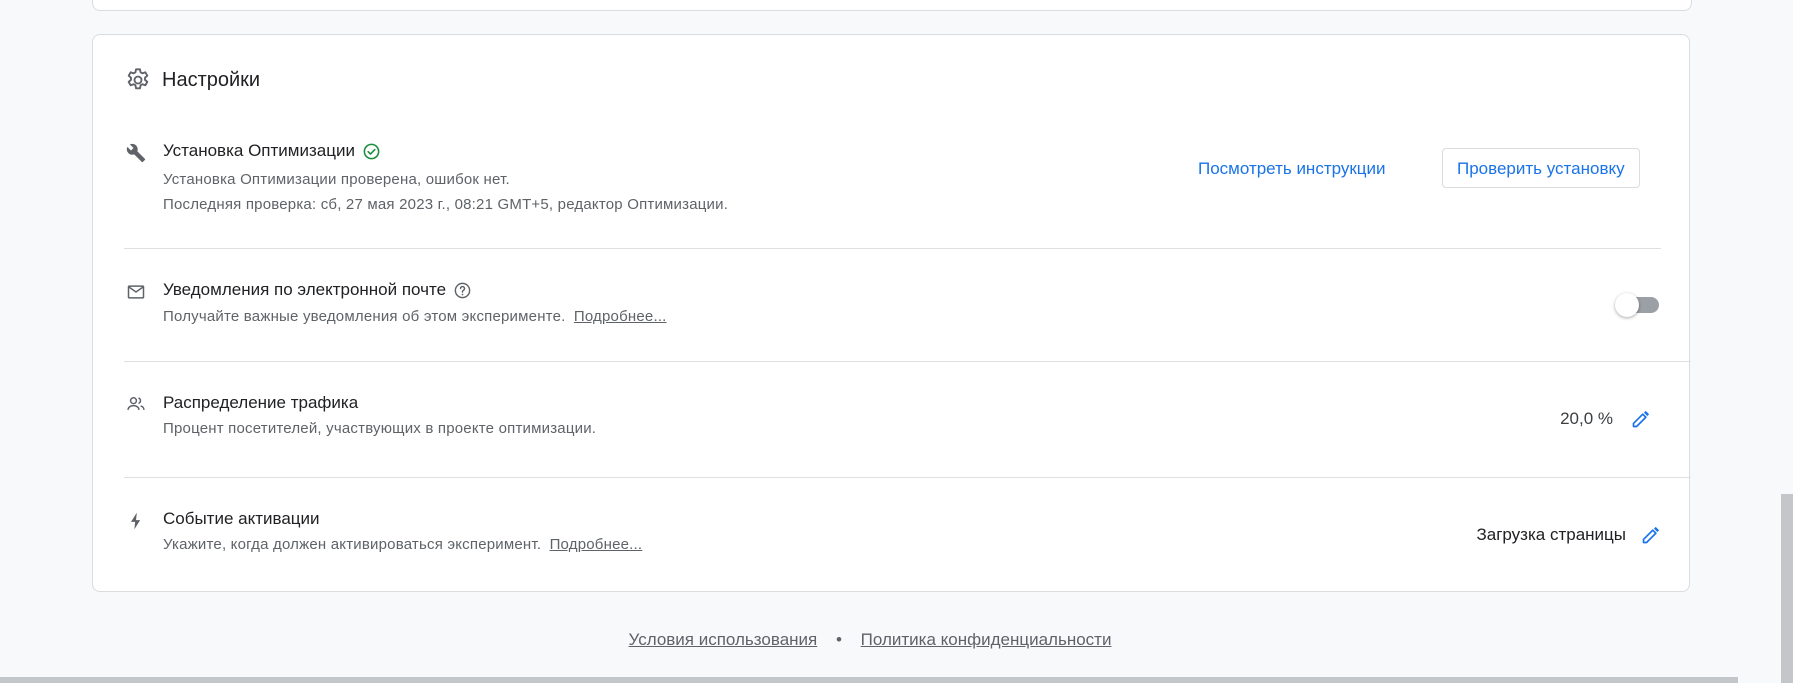 This screenshot has height=683, width=1793. I want to click on check-circle-icon, so click(371, 151).